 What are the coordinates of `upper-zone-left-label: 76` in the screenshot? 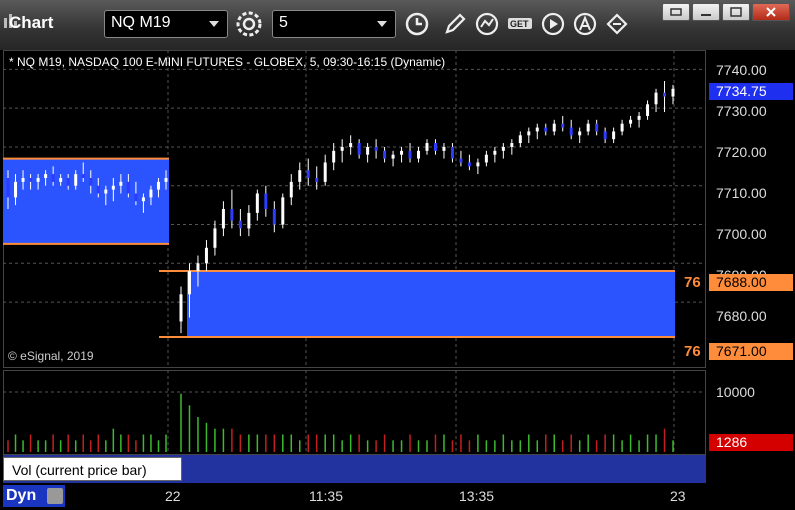 It's located at (692, 282).